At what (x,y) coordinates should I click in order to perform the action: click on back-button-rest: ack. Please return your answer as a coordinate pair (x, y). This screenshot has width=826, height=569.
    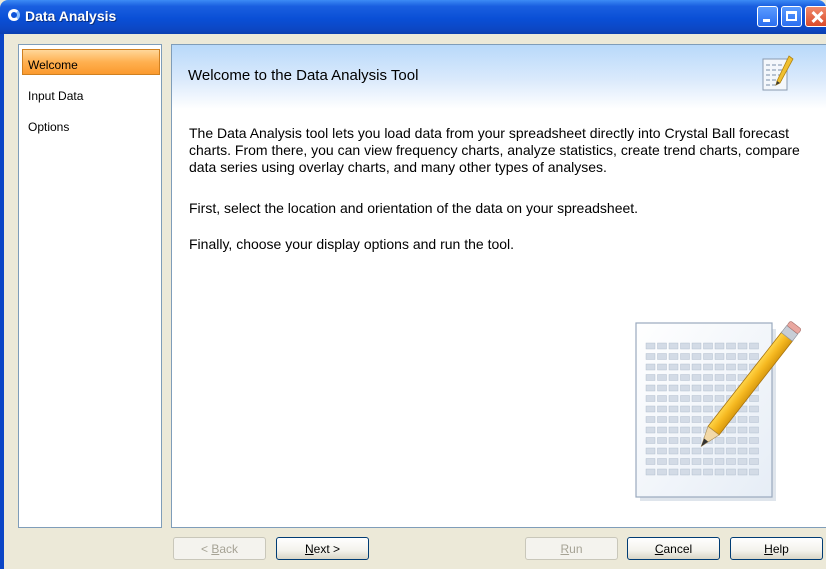
    Looking at the image, I should click on (229, 548).